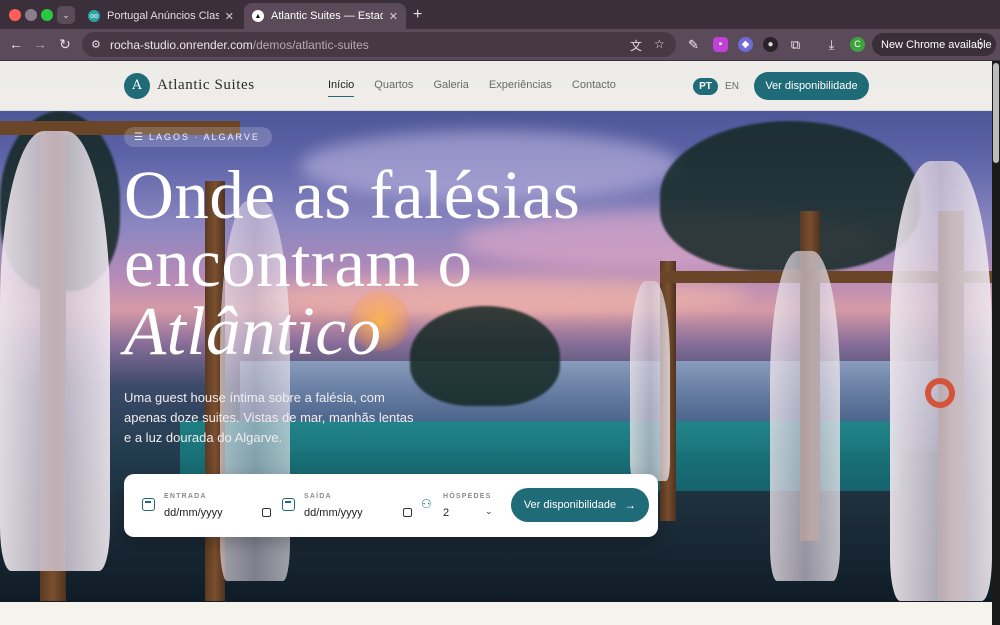 This screenshot has height=625, width=1000. Describe the element at coordinates (298, 263) in the screenshot. I see `headline-line-2: encontram o` at that location.